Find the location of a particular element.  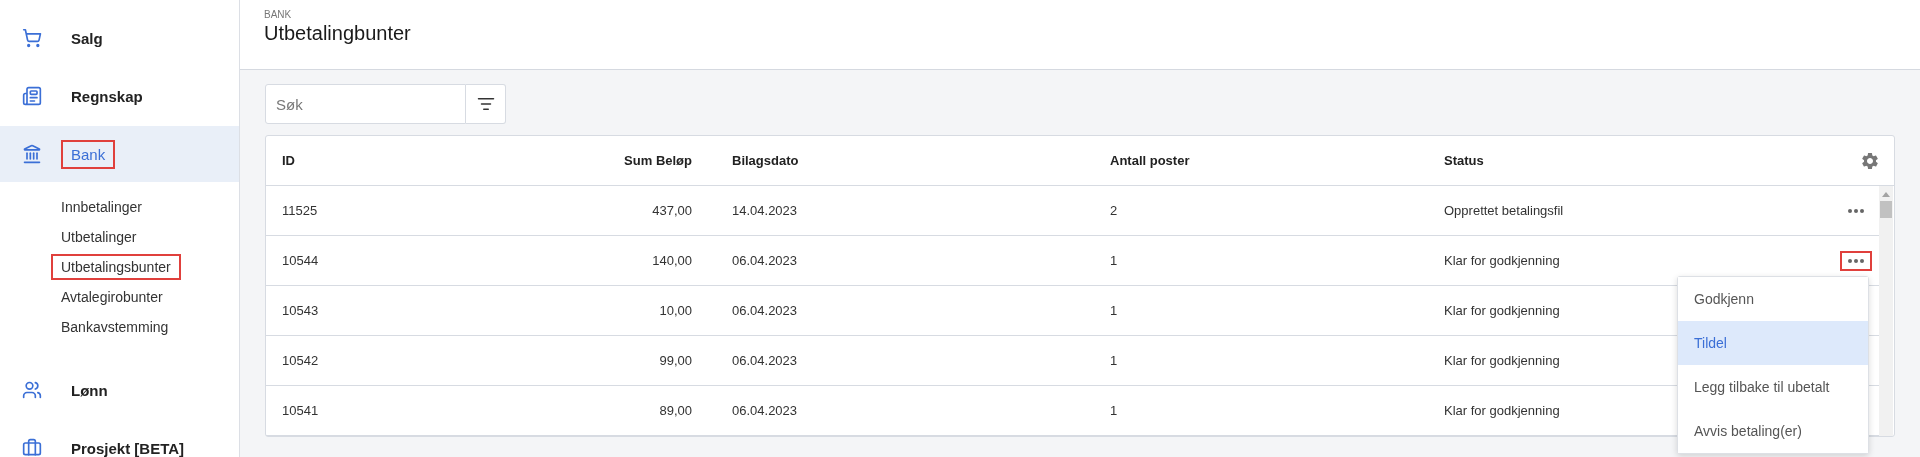

column-header: Status is located at coordinates (1639, 160).